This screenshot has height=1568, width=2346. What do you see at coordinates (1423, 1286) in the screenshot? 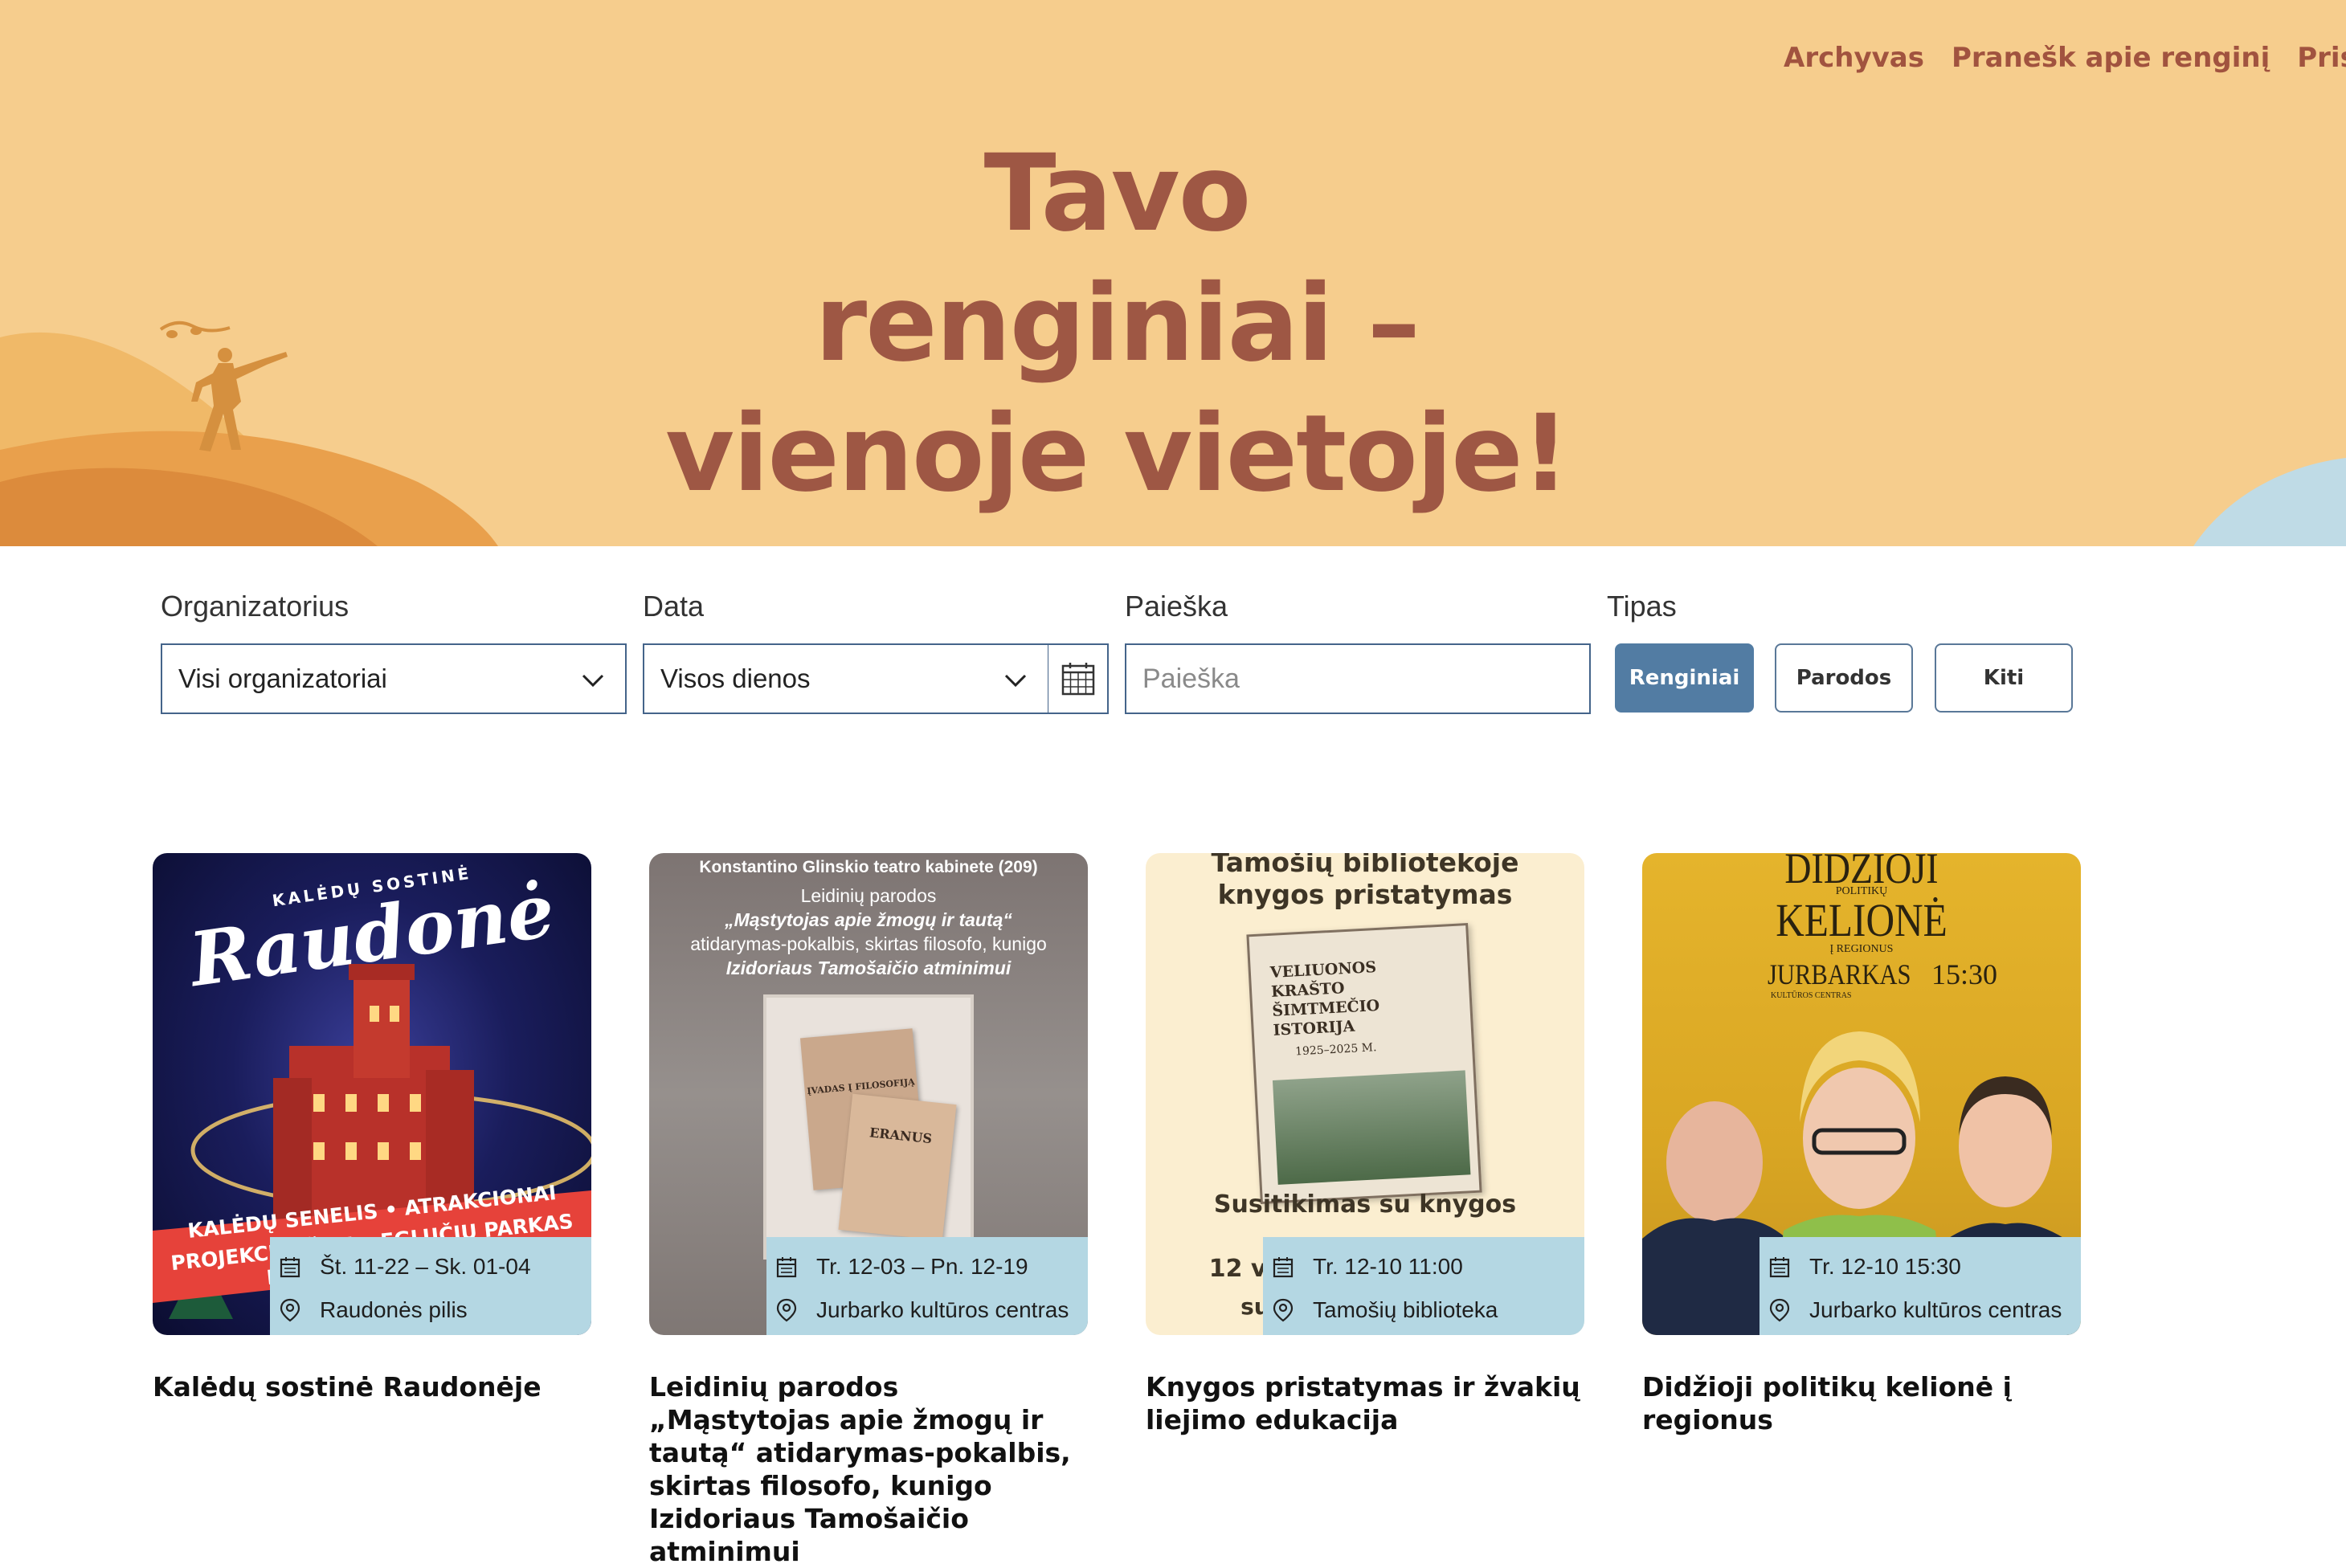
I see `event-info-box: Tr. 12-10 11:00 Tamošių biblioteka` at bounding box center [1423, 1286].